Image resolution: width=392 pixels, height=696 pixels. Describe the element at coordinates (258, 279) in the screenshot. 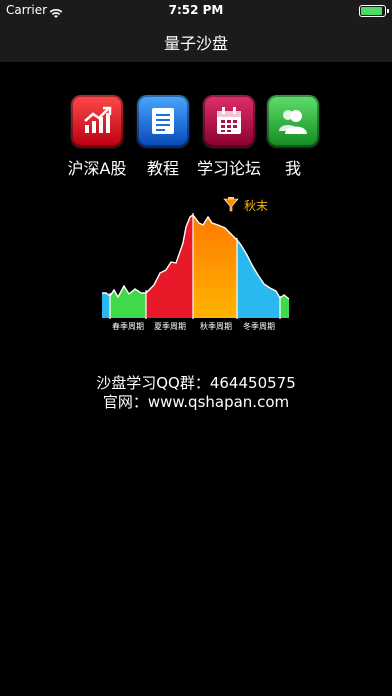

I see `winter-region` at that location.